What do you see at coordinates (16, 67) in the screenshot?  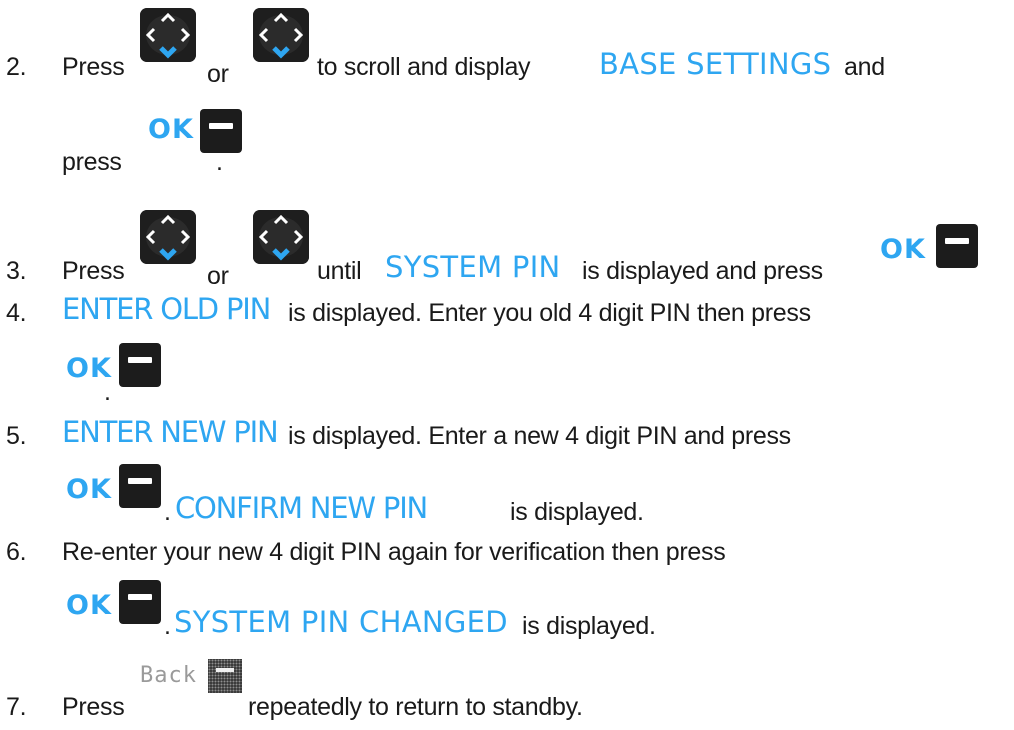 I see `step-2-number: 2.` at bounding box center [16, 67].